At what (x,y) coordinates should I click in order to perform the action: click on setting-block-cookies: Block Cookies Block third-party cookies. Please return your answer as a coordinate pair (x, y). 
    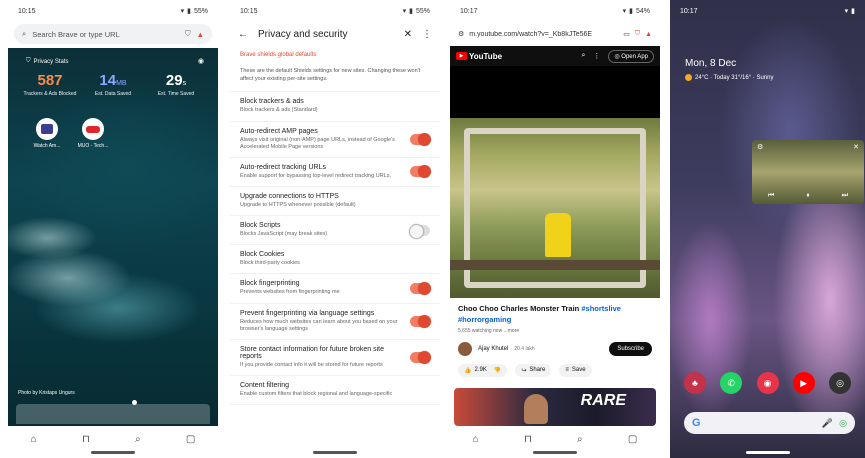
    Looking at the image, I should click on (335, 260).